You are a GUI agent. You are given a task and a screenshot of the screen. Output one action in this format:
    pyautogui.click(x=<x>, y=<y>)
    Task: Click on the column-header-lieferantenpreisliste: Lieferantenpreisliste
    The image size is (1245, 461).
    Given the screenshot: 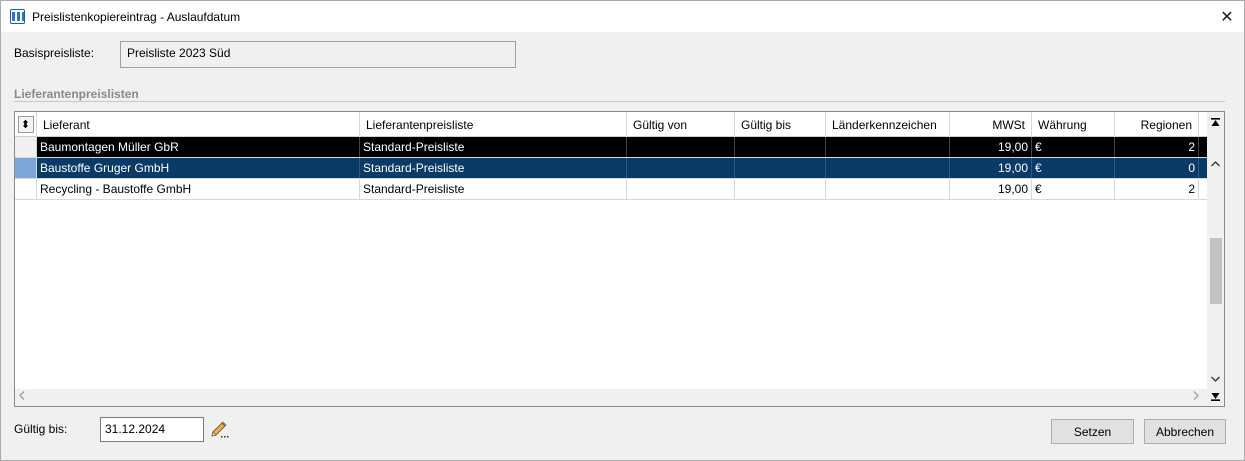 What is the action you would take?
    pyautogui.click(x=493, y=124)
    